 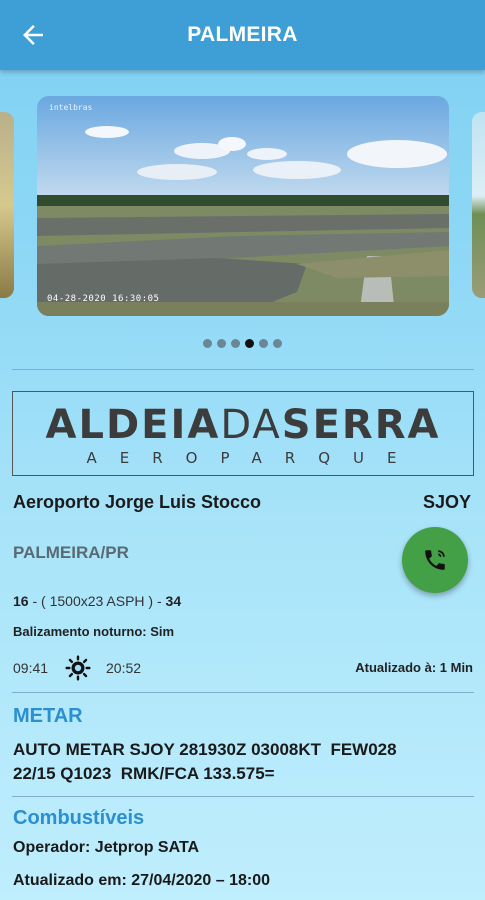 What do you see at coordinates (78, 668) in the screenshot?
I see `sun-icon` at bounding box center [78, 668].